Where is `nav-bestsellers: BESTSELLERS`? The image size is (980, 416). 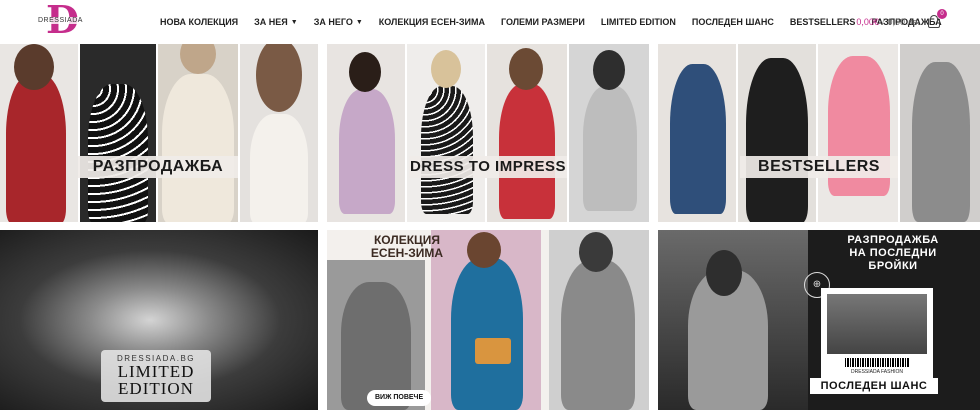 nav-bestsellers: BESTSELLERS is located at coordinates (823, 22).